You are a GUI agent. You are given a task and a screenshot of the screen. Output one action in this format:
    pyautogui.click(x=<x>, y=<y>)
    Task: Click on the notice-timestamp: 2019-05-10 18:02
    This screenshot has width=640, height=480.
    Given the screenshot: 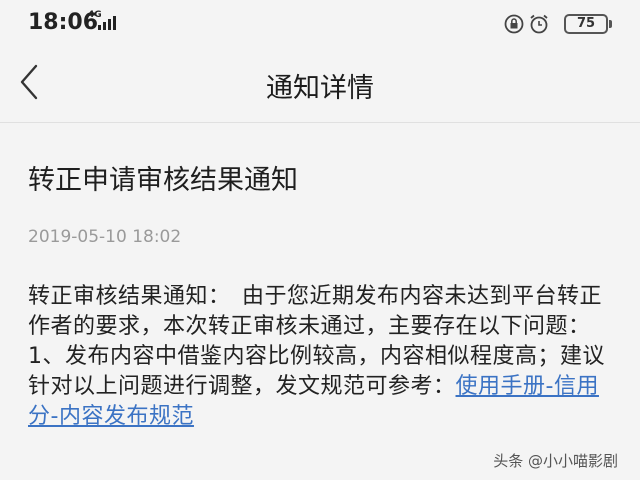 What is the action you would take?
    pyautogui.click(x=105, y=237)
    